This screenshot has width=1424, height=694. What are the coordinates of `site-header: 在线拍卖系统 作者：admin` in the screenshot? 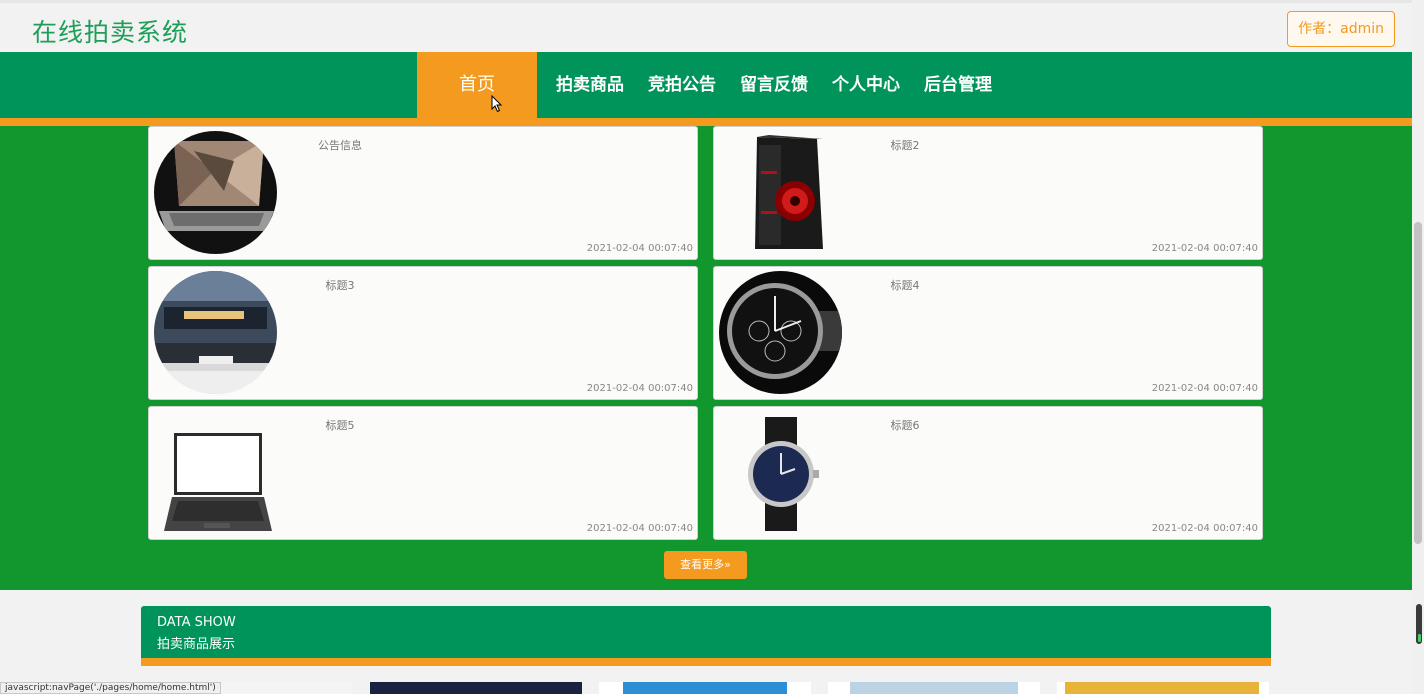 It's located at (706, 26).